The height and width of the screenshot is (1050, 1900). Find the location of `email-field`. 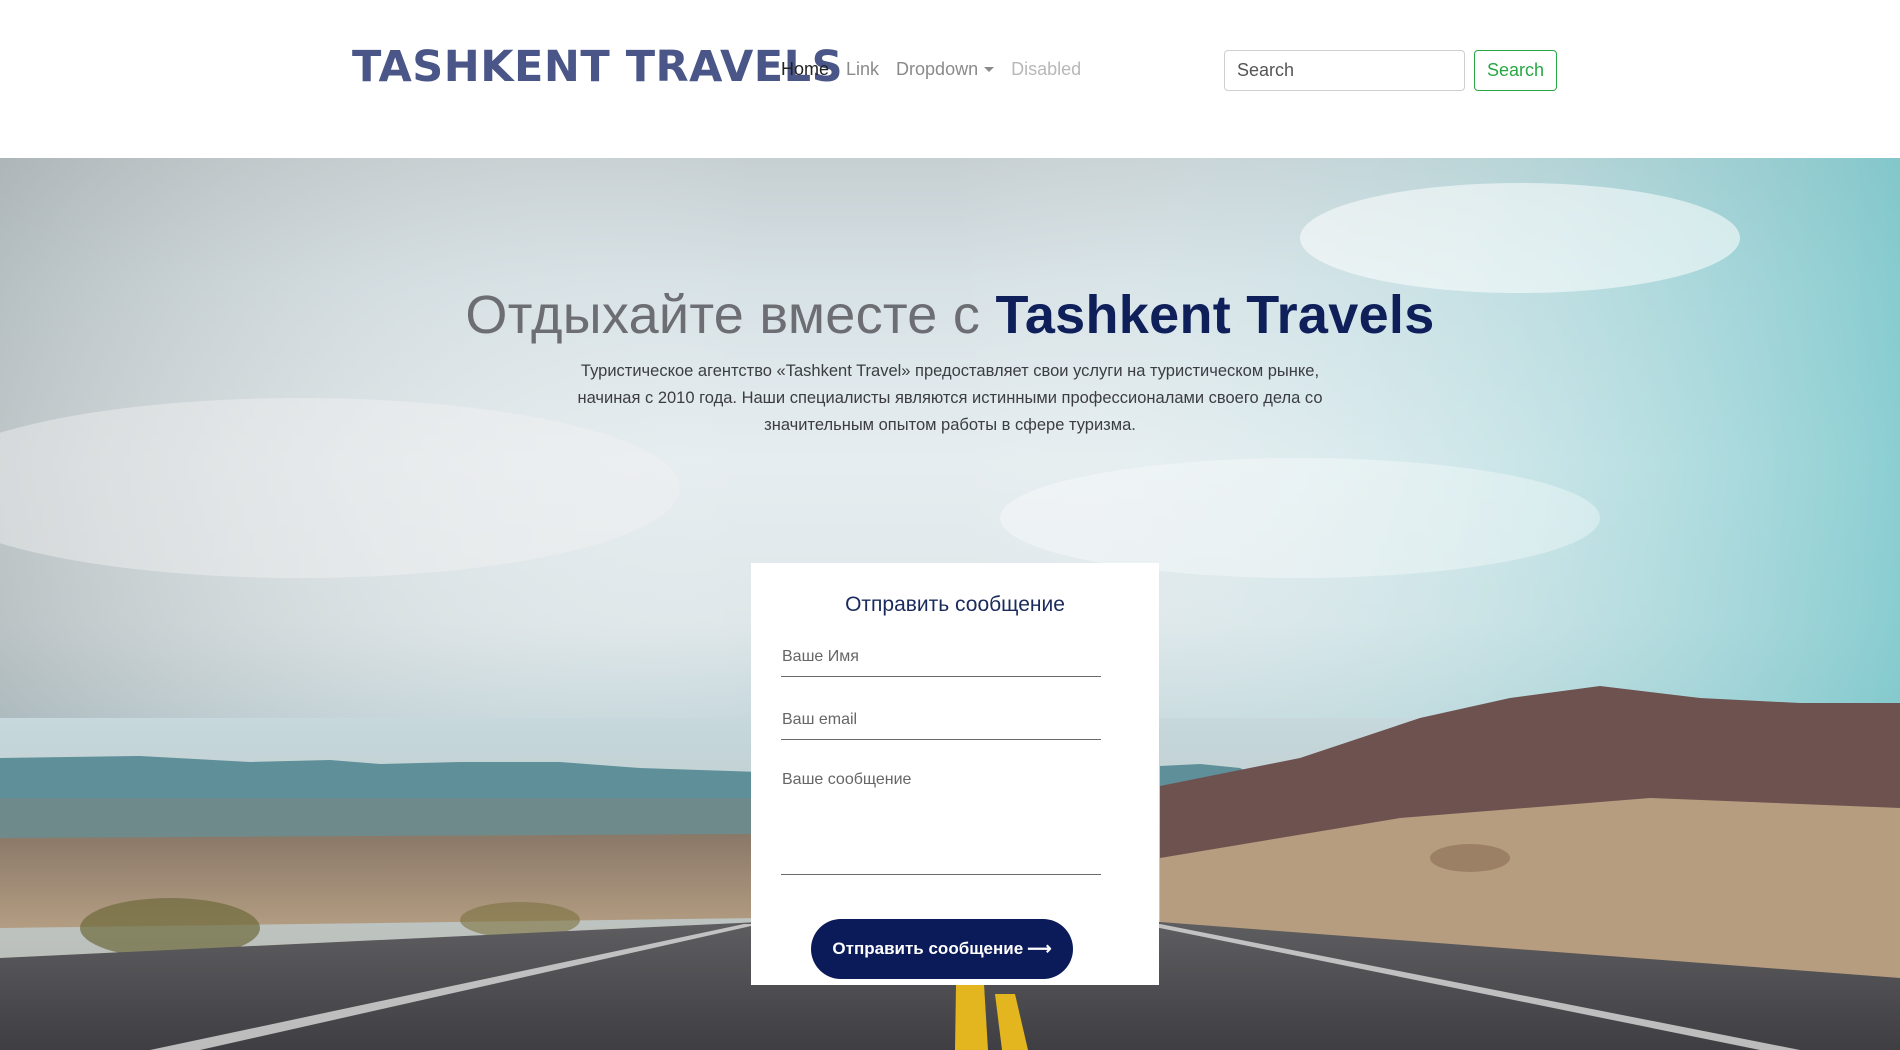

email-field is located at coordinates (941, 723).